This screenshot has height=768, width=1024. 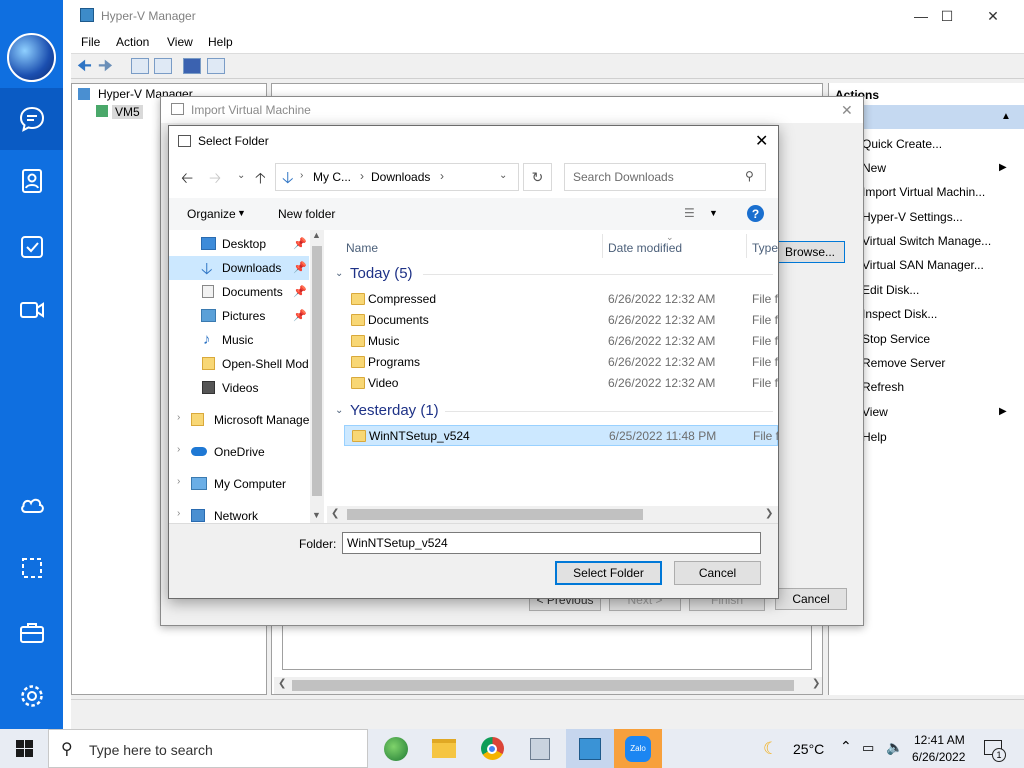 I want to click on network-icon: ▭, so click(x=868, y=748).